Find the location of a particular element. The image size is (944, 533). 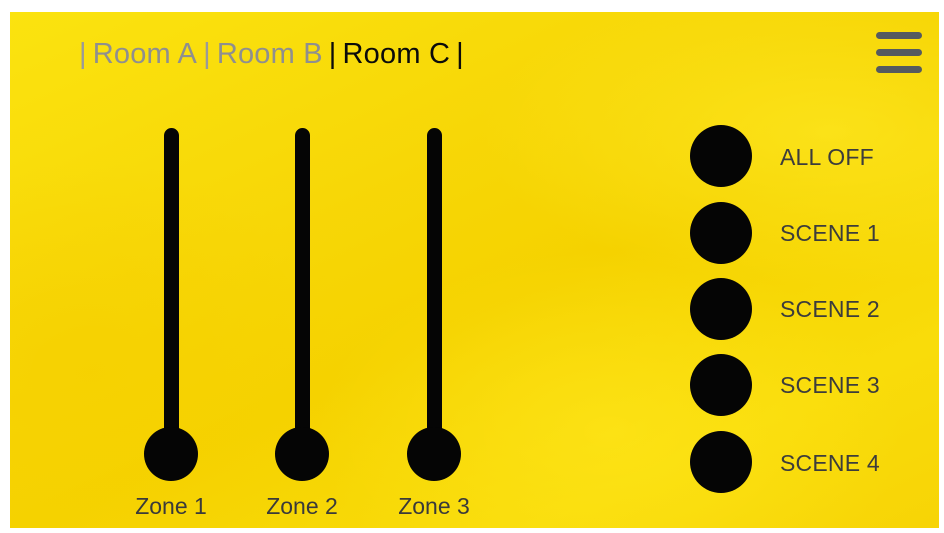

zone-label: Zone 2 is located at coordinates (302, 506).